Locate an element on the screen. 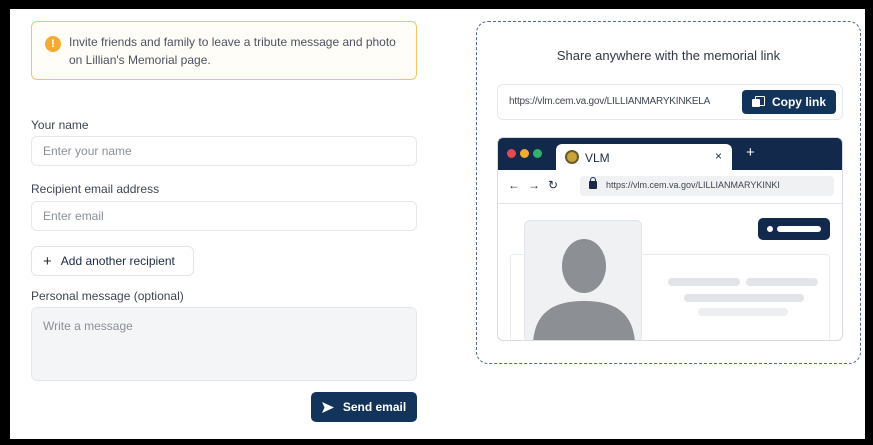 The width and height of the screenshot is (873, 445). copy-link-label: Copy link is located at coordinates (798, 102).